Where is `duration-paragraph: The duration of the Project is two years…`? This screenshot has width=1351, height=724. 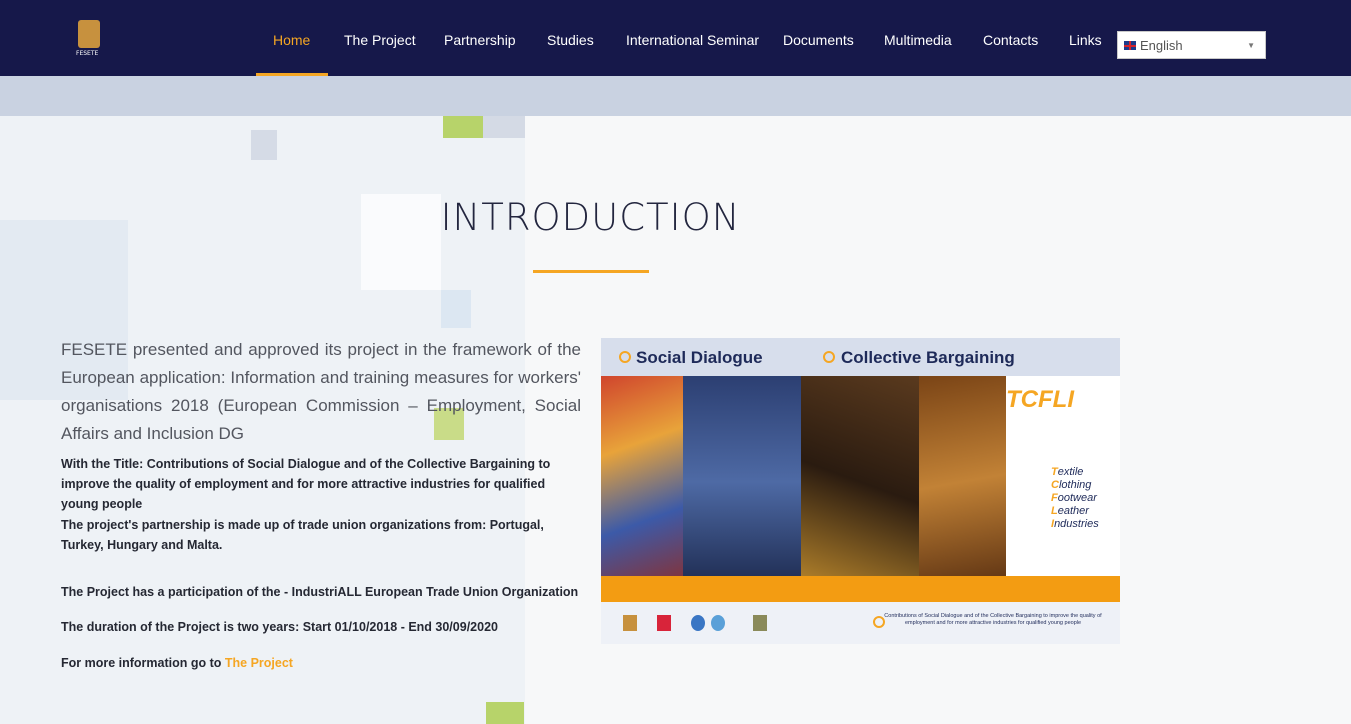
duration-paragraph: The duration of the Project is two years… is located at coordinates (279, 627).